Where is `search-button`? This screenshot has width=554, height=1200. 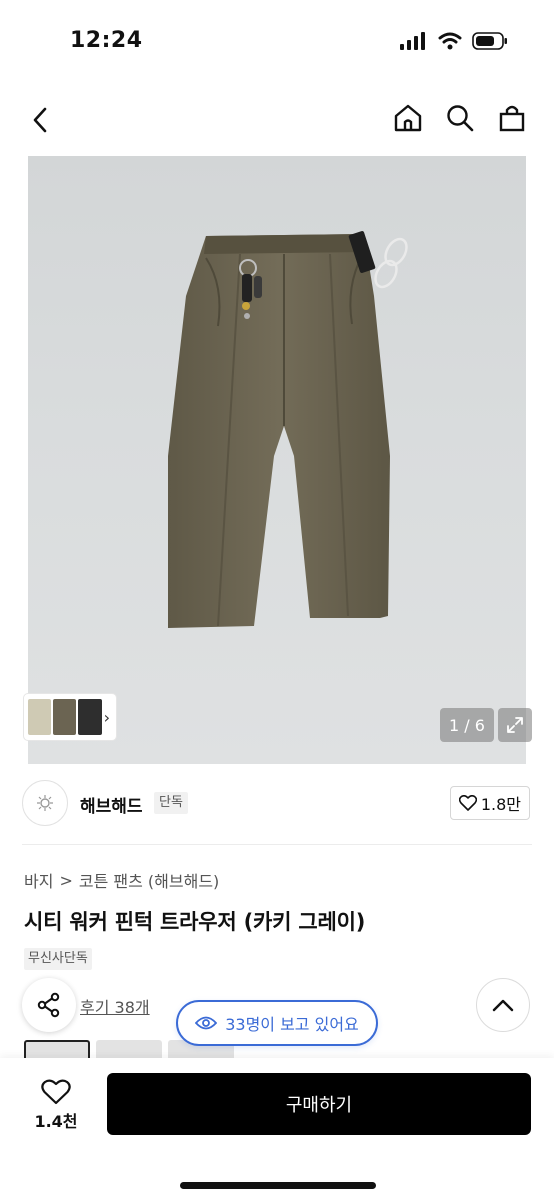 search-button is located at coordinates (460, 118).